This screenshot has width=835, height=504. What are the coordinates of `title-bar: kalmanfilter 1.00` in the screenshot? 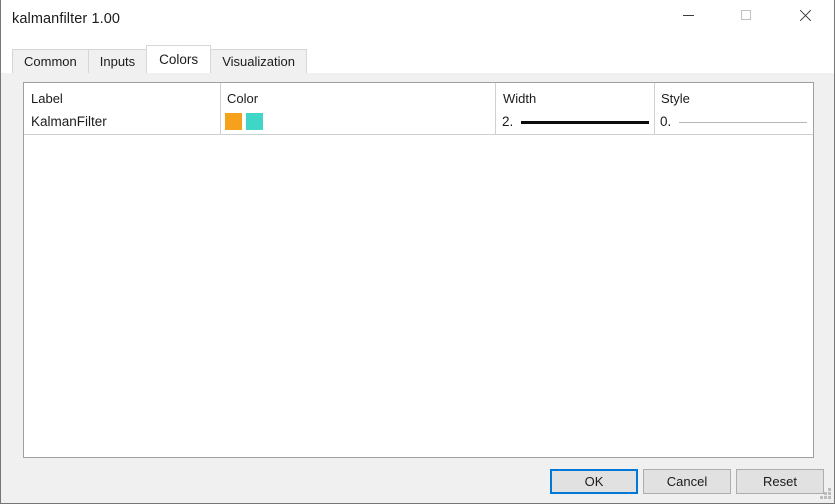 It's located at (417, 20).